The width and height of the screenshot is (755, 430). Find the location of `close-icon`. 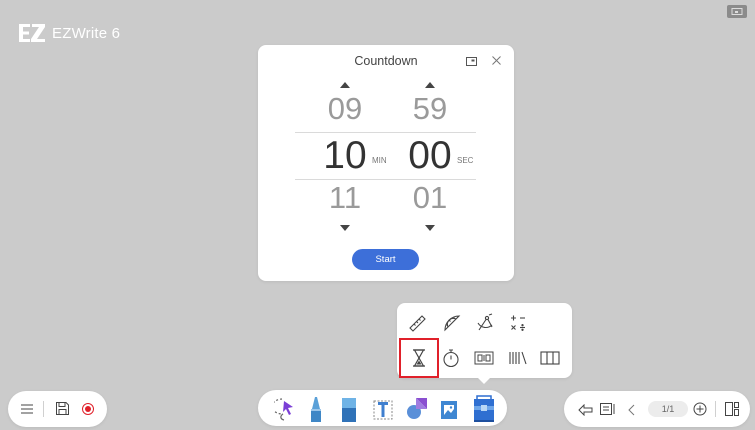

close-icon is located at coordinates (496, 60).